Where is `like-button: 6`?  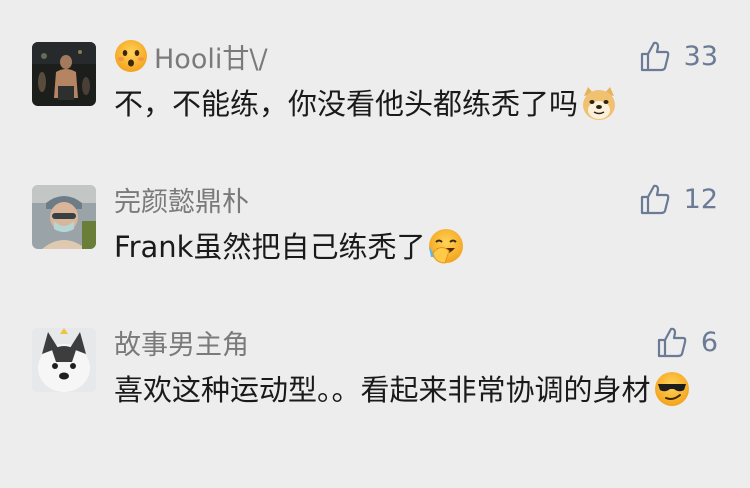
like-button: 6 is located at coordinates (687, 342).